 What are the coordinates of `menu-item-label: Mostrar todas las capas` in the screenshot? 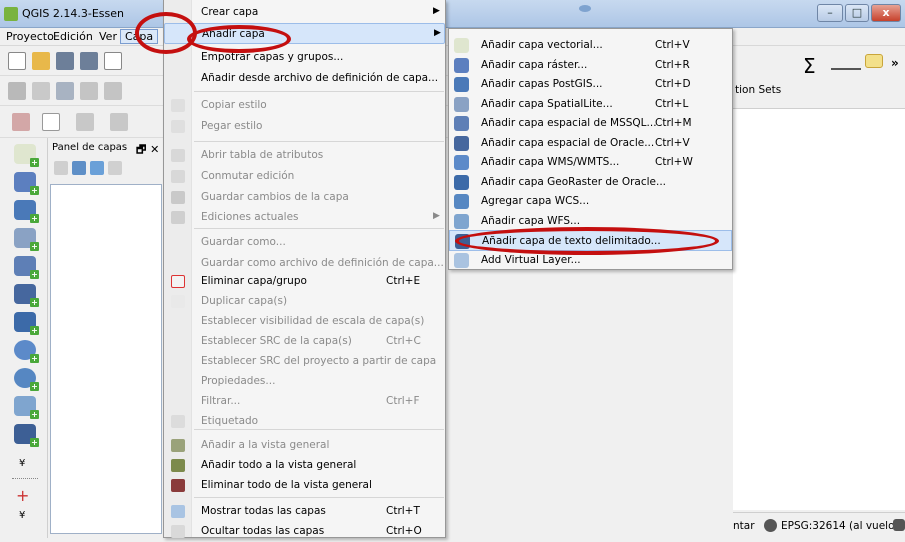 It's located at (263, 511).